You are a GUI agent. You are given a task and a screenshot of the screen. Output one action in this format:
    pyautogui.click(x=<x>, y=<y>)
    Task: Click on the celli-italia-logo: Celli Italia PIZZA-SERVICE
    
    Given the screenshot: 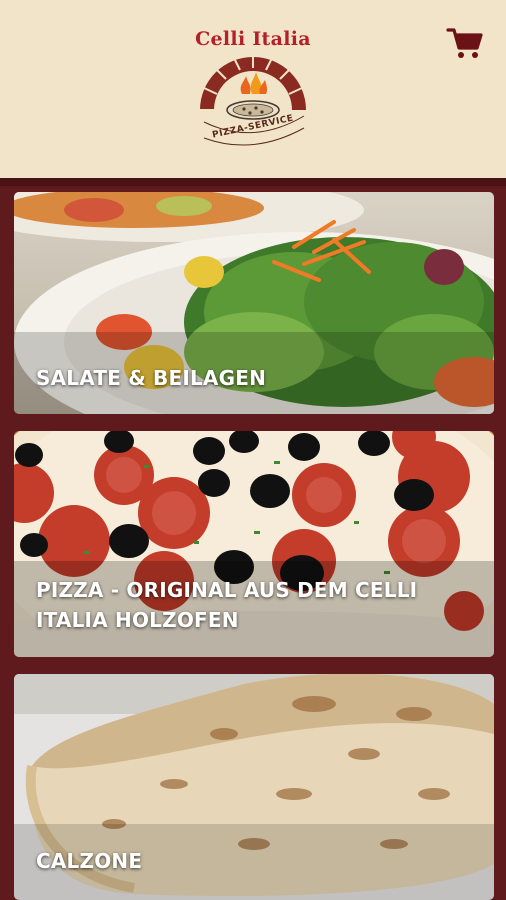 What is the action you would take?
    pyautogui.click(x=253, y=87)
    